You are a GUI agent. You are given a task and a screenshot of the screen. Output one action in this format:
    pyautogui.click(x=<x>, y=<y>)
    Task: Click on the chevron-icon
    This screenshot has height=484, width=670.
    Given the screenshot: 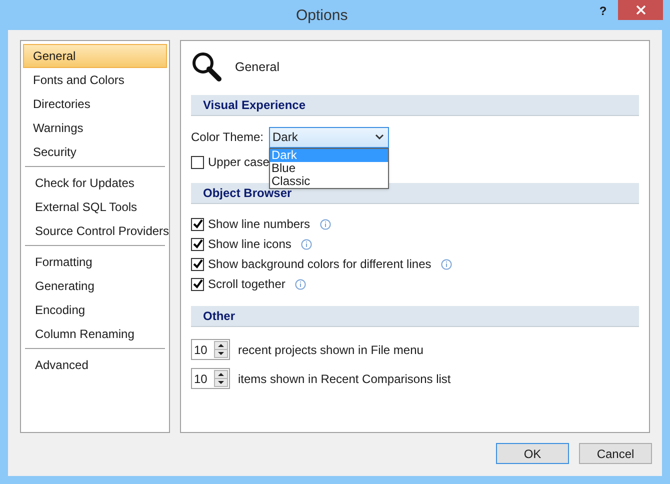 What is the action you would take?
    pyautogui.click(x=379, y=137)
    